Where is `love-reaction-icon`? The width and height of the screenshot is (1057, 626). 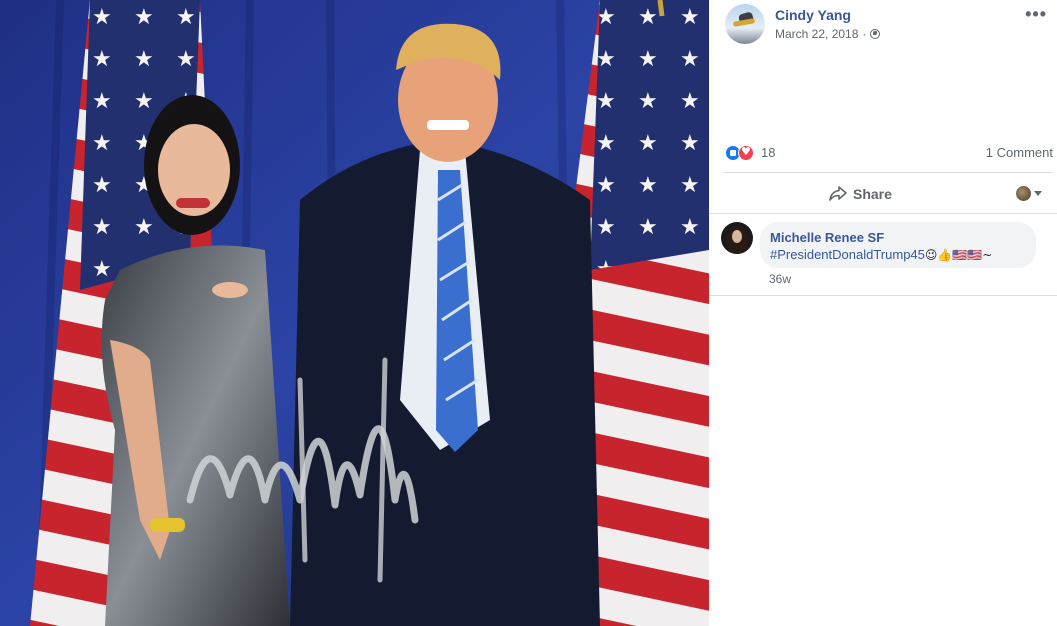 love-reaction-icon is located at coordinates (746, 153).